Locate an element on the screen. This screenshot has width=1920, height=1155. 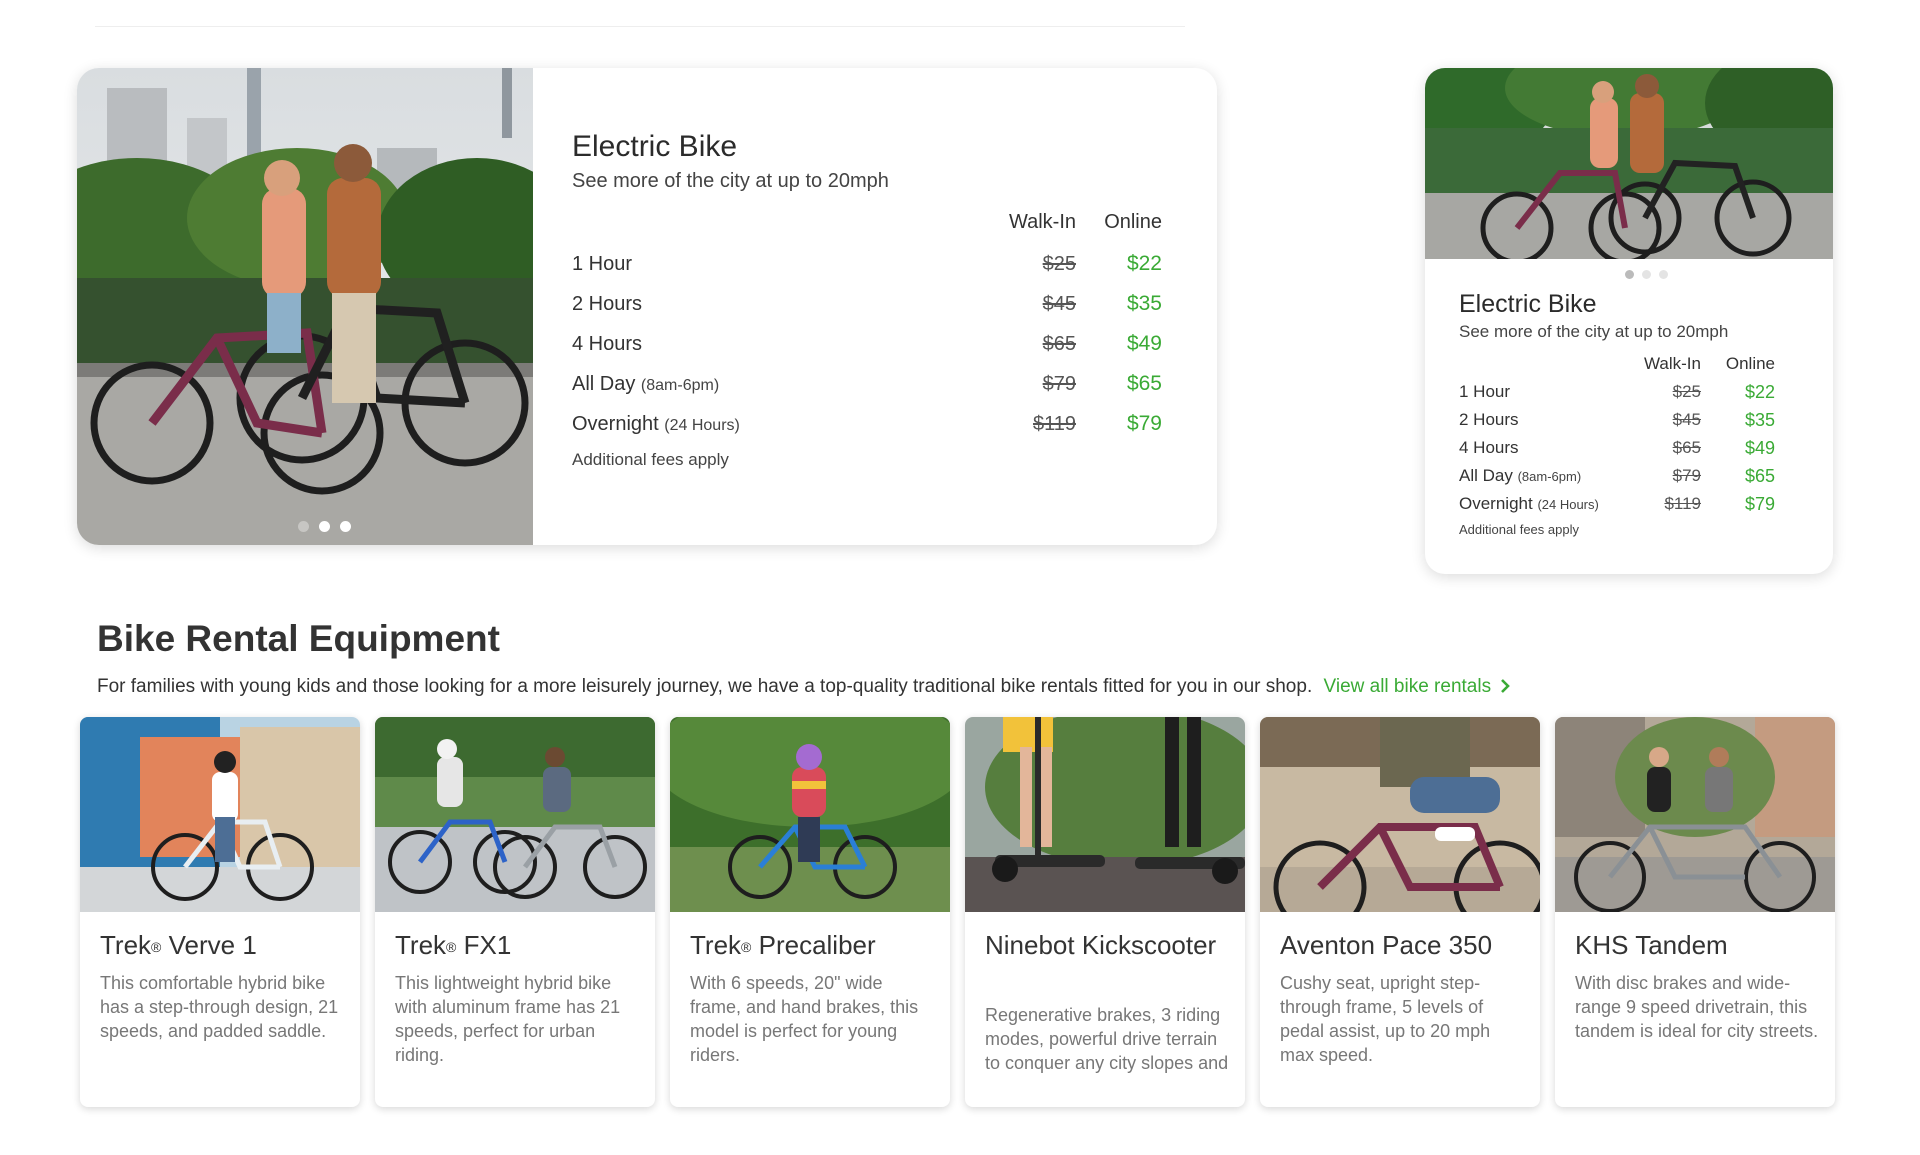
top-divider is located at coordinates (640, 26).